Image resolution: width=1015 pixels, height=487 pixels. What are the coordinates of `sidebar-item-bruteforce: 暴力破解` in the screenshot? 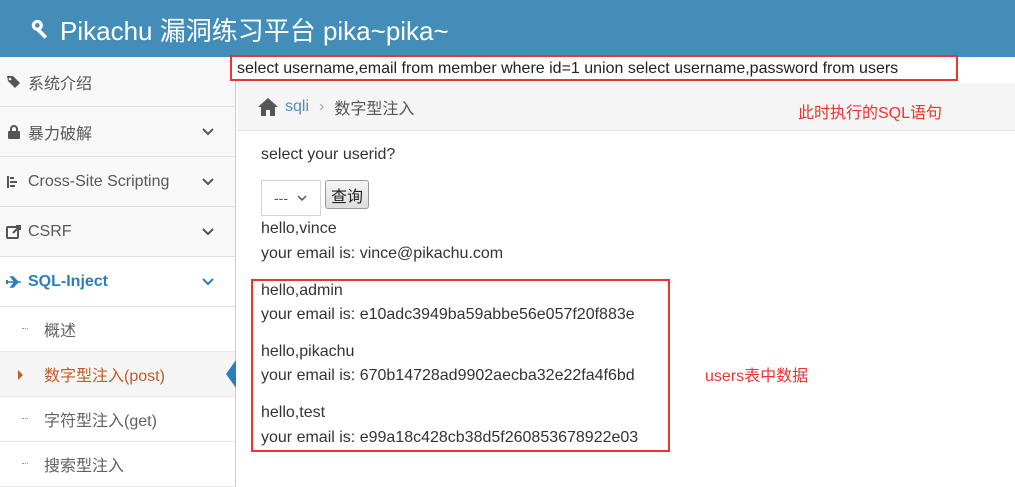 It's located at (117, 132).